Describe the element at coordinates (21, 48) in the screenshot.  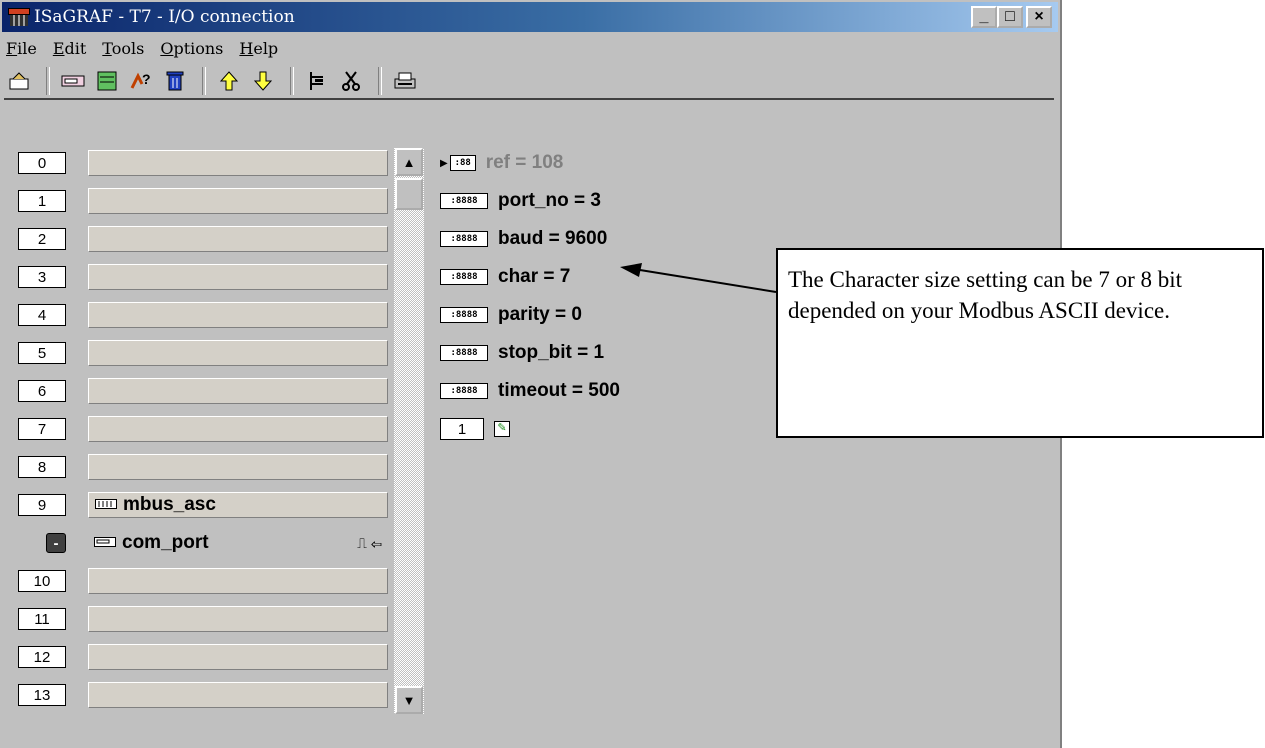
I see `menu-file: File` at that location.